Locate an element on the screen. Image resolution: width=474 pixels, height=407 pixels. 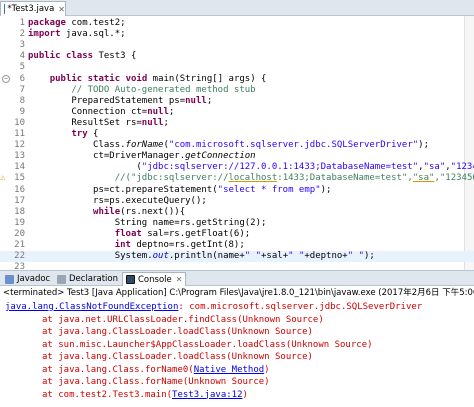
code-text: Connection ct=null; is located at coordinates (101, 112).